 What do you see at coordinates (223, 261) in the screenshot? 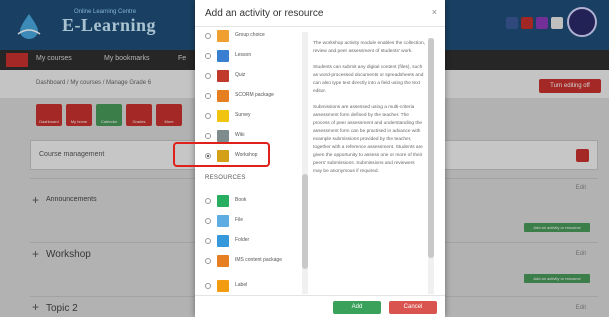
I see `ims-package-icon` at bounding box center [223, 261].